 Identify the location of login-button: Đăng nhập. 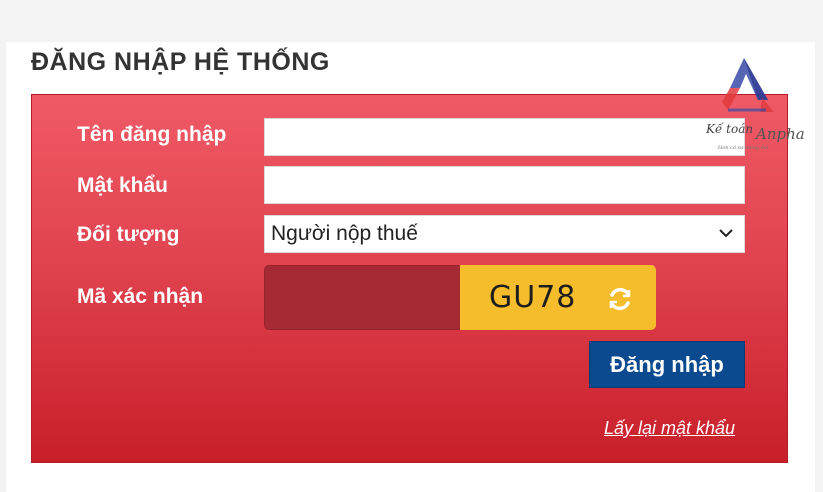
(667, 364).